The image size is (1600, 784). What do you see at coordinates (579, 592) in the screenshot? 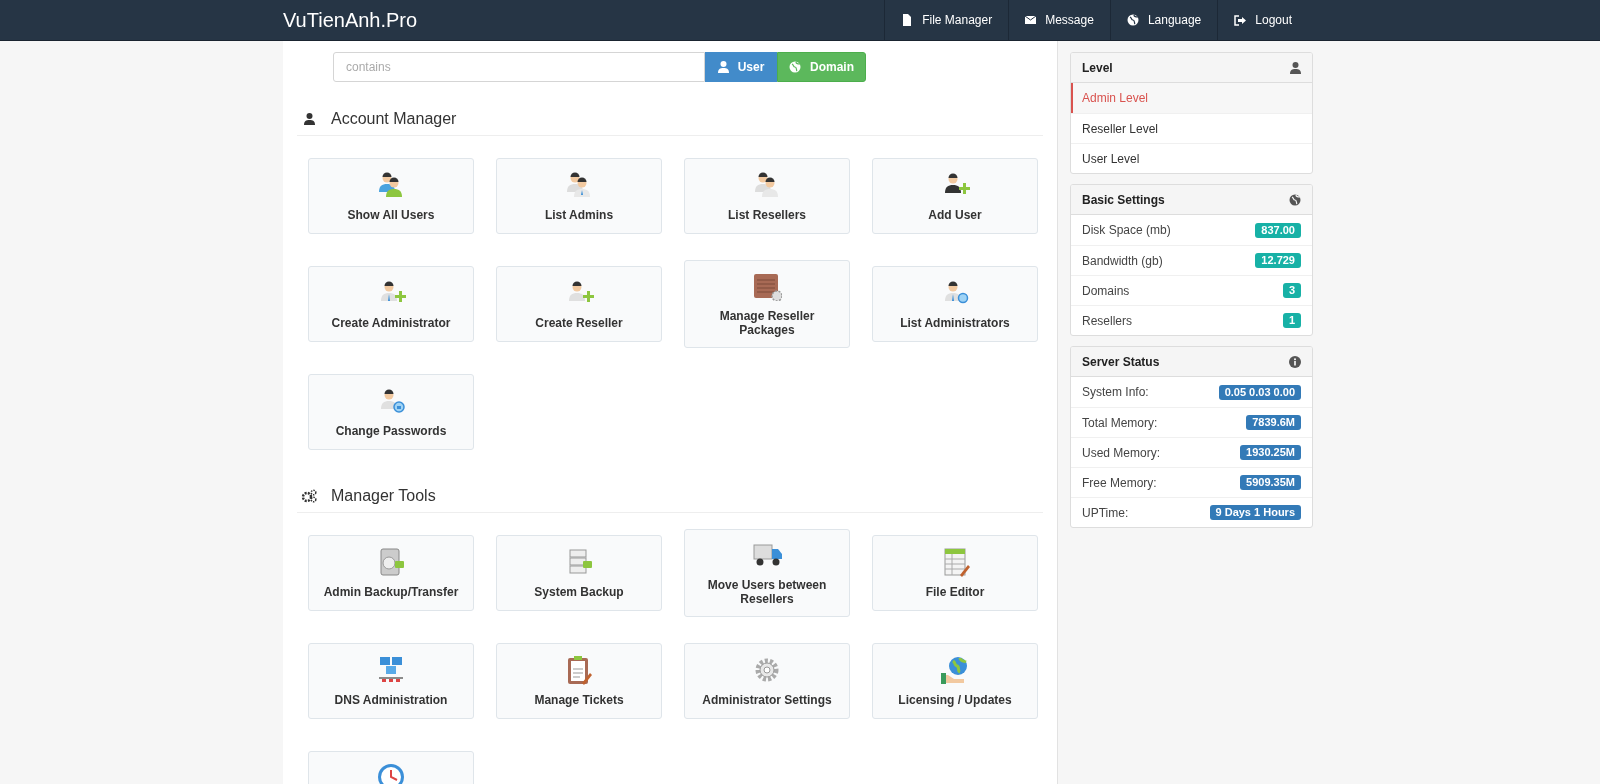
I see `tile-label: System Backup` at bounding box center [579, 592].